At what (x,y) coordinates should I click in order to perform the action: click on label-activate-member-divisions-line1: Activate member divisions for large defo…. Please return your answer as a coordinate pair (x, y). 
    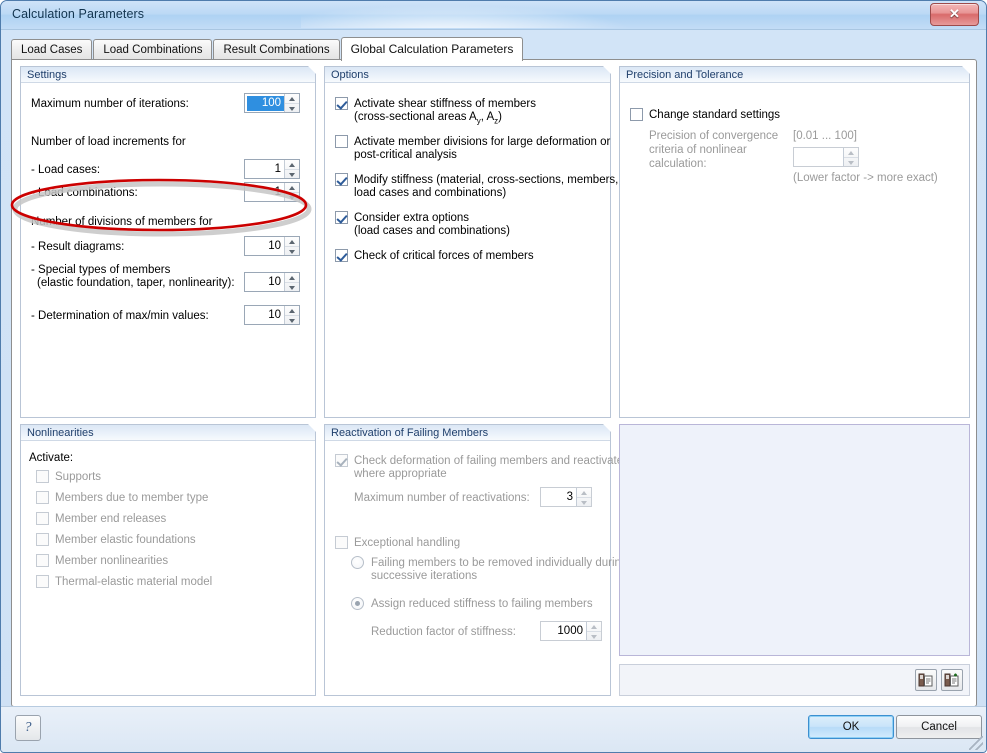
    Looking at the image, I should click on (482, 142).